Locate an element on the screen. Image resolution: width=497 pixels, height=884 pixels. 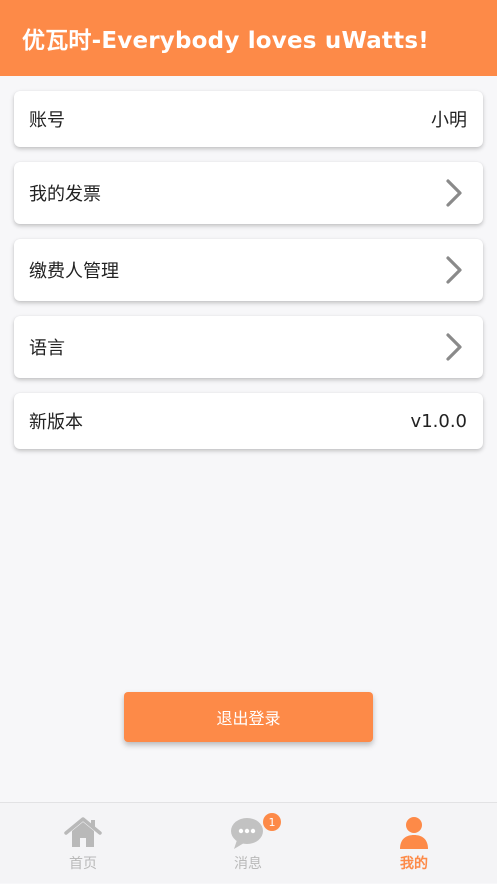
version-label: 新版本 is located at coordinates (56, 422).